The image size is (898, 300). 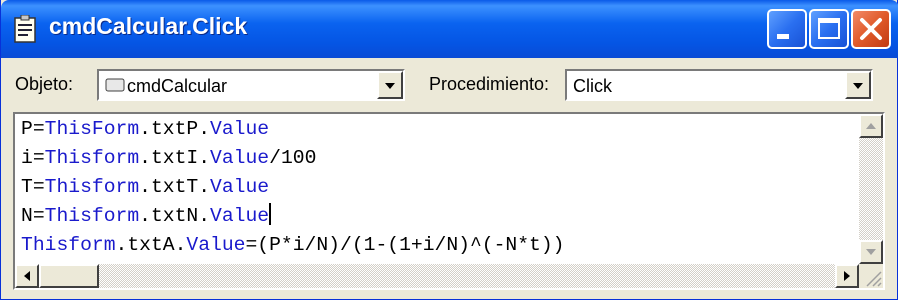 I want to click on code-line: P=ThisForm.txtP.Value, so click(x=292, y=129).